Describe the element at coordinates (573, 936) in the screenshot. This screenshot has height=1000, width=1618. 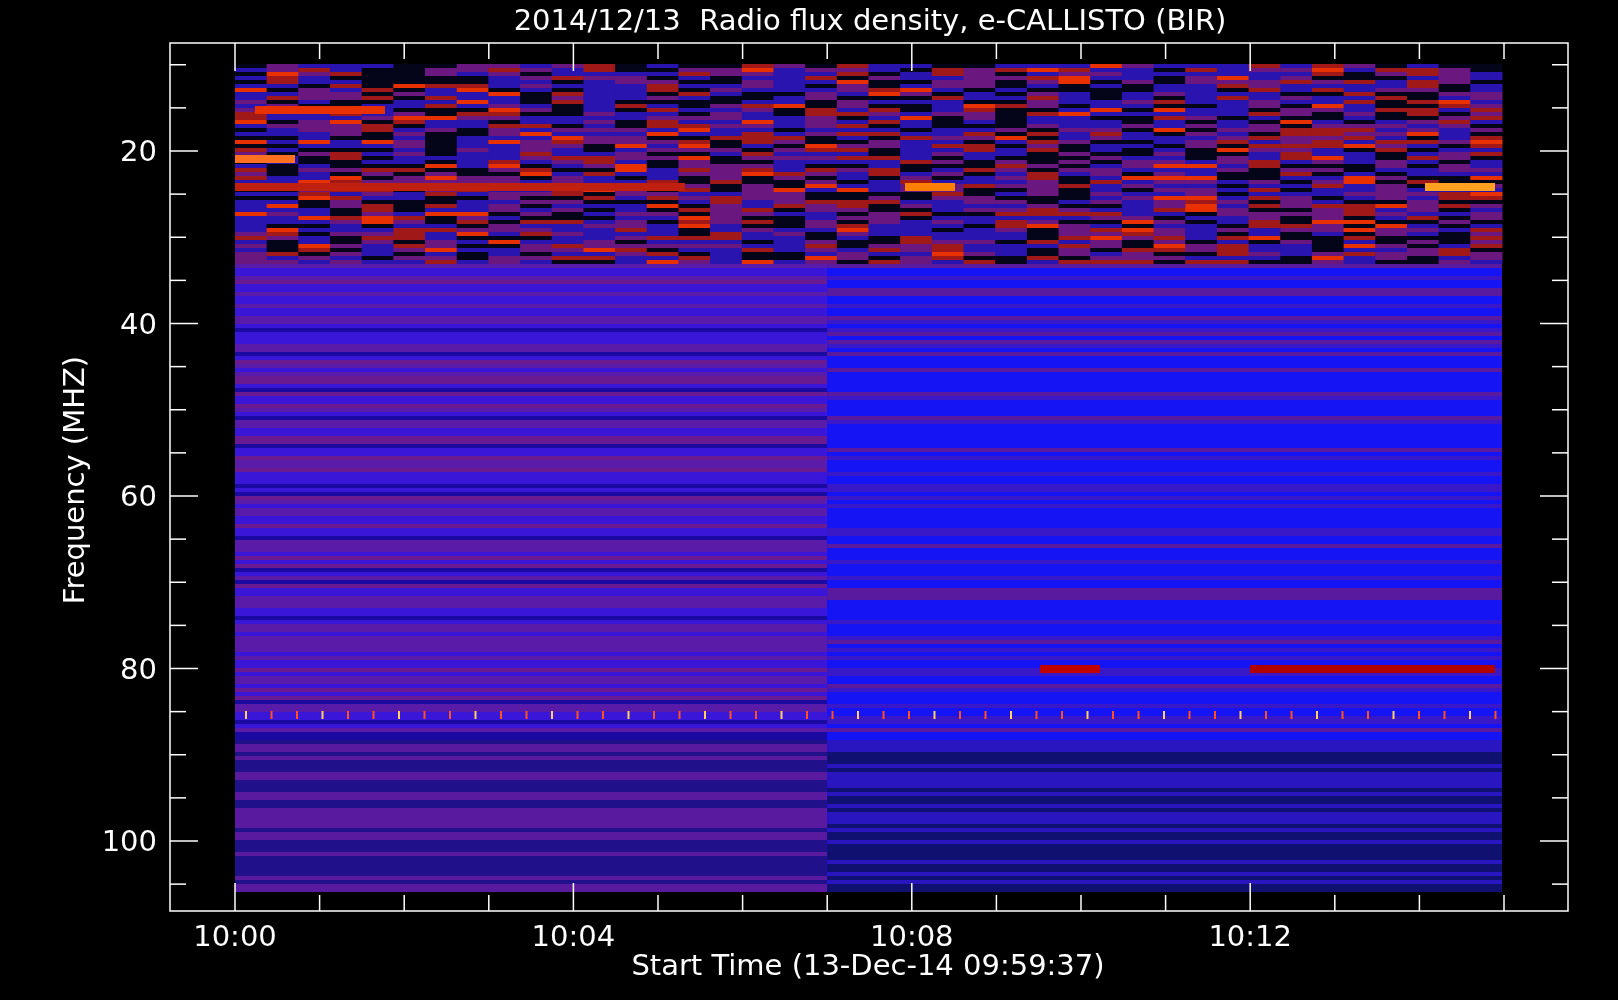
I see `x-tick-label: 10:04` at that location.